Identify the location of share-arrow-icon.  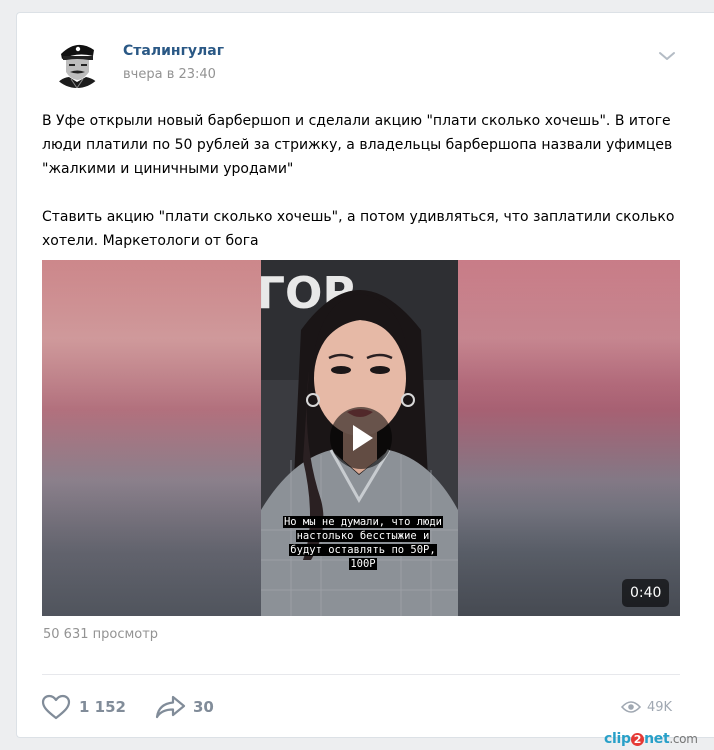
(170, 707).